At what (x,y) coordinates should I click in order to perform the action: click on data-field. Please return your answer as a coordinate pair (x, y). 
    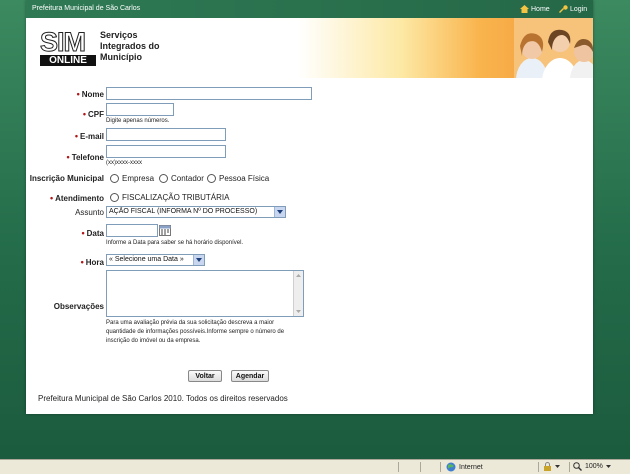
    Looking at the image, I should click on (132, 230).